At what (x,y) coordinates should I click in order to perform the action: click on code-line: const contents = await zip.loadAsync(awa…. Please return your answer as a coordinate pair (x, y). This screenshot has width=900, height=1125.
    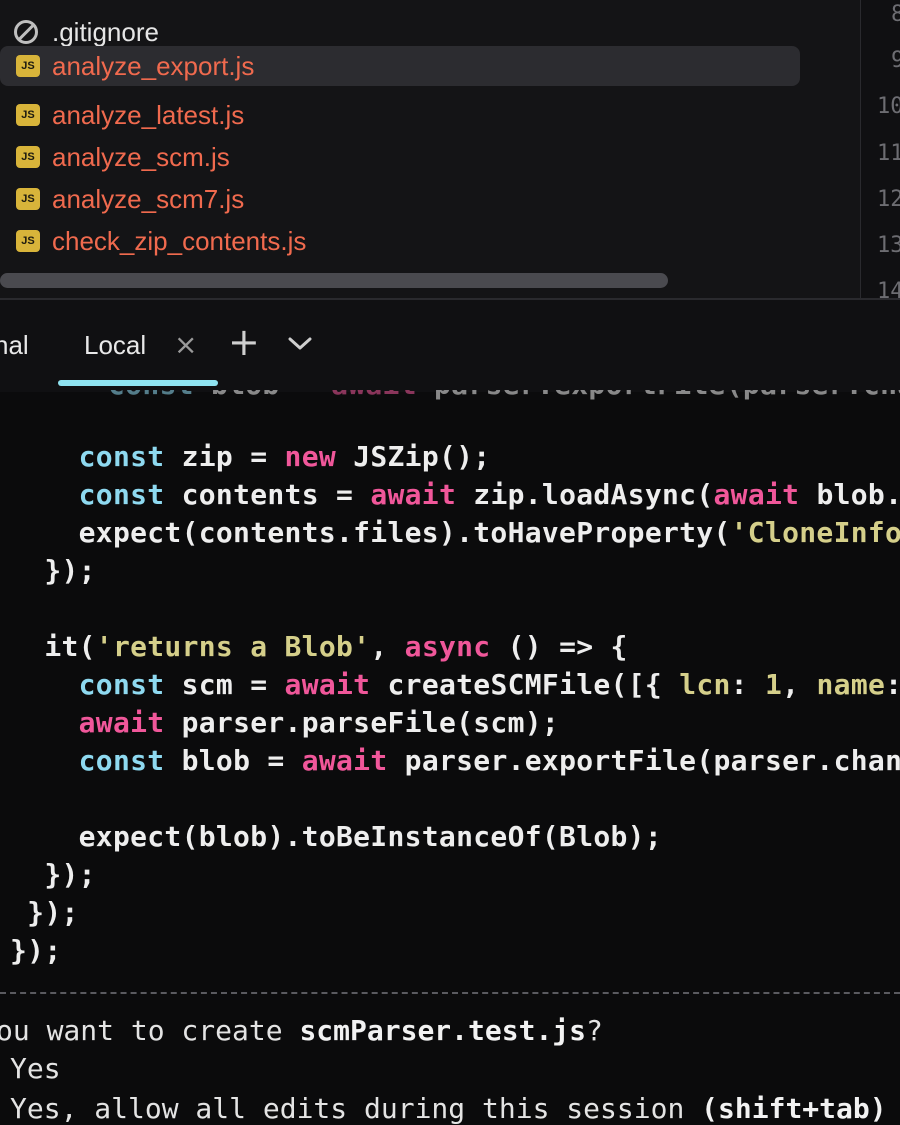
    Looking at the image, I should click on (489, 494).